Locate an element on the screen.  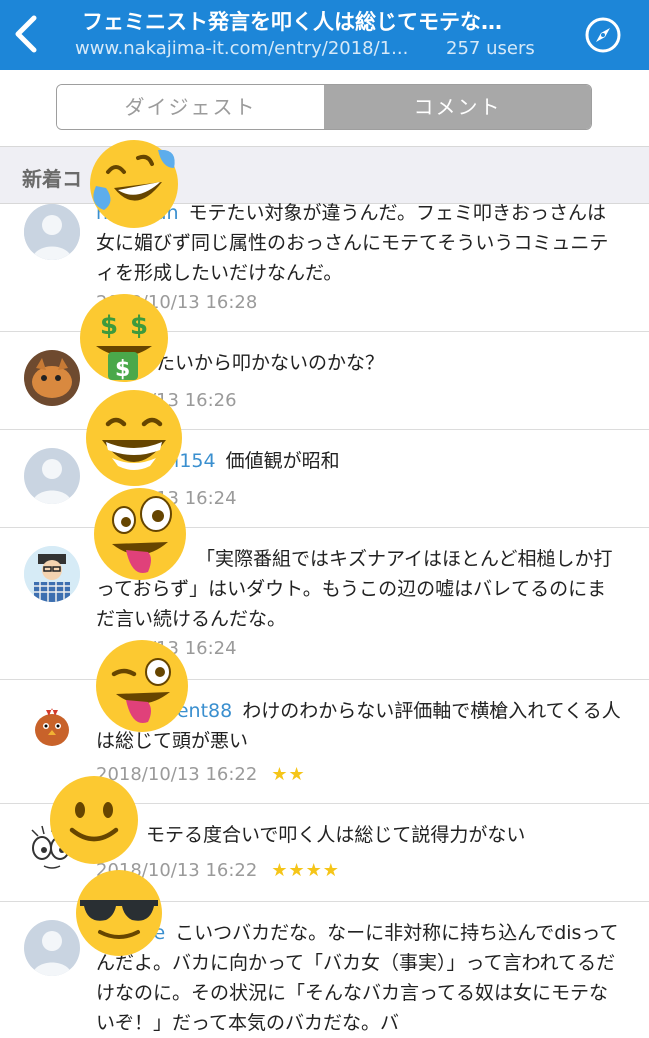
money-mouth-emoji: $ $ $ is located at coordinates (124, 340).